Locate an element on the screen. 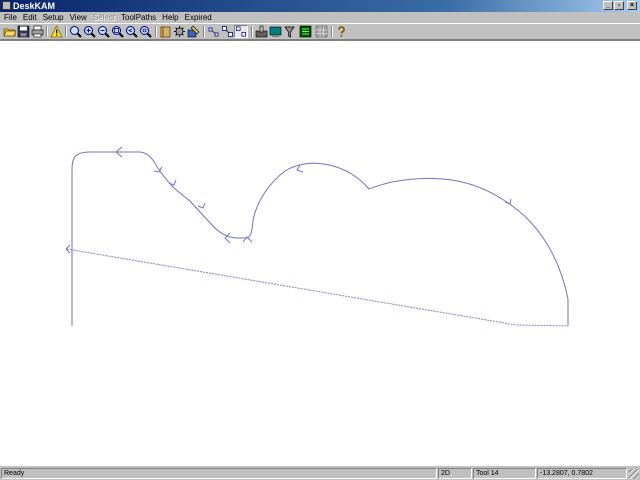  menu-setup: Setup is located at coordinates (53, 17).